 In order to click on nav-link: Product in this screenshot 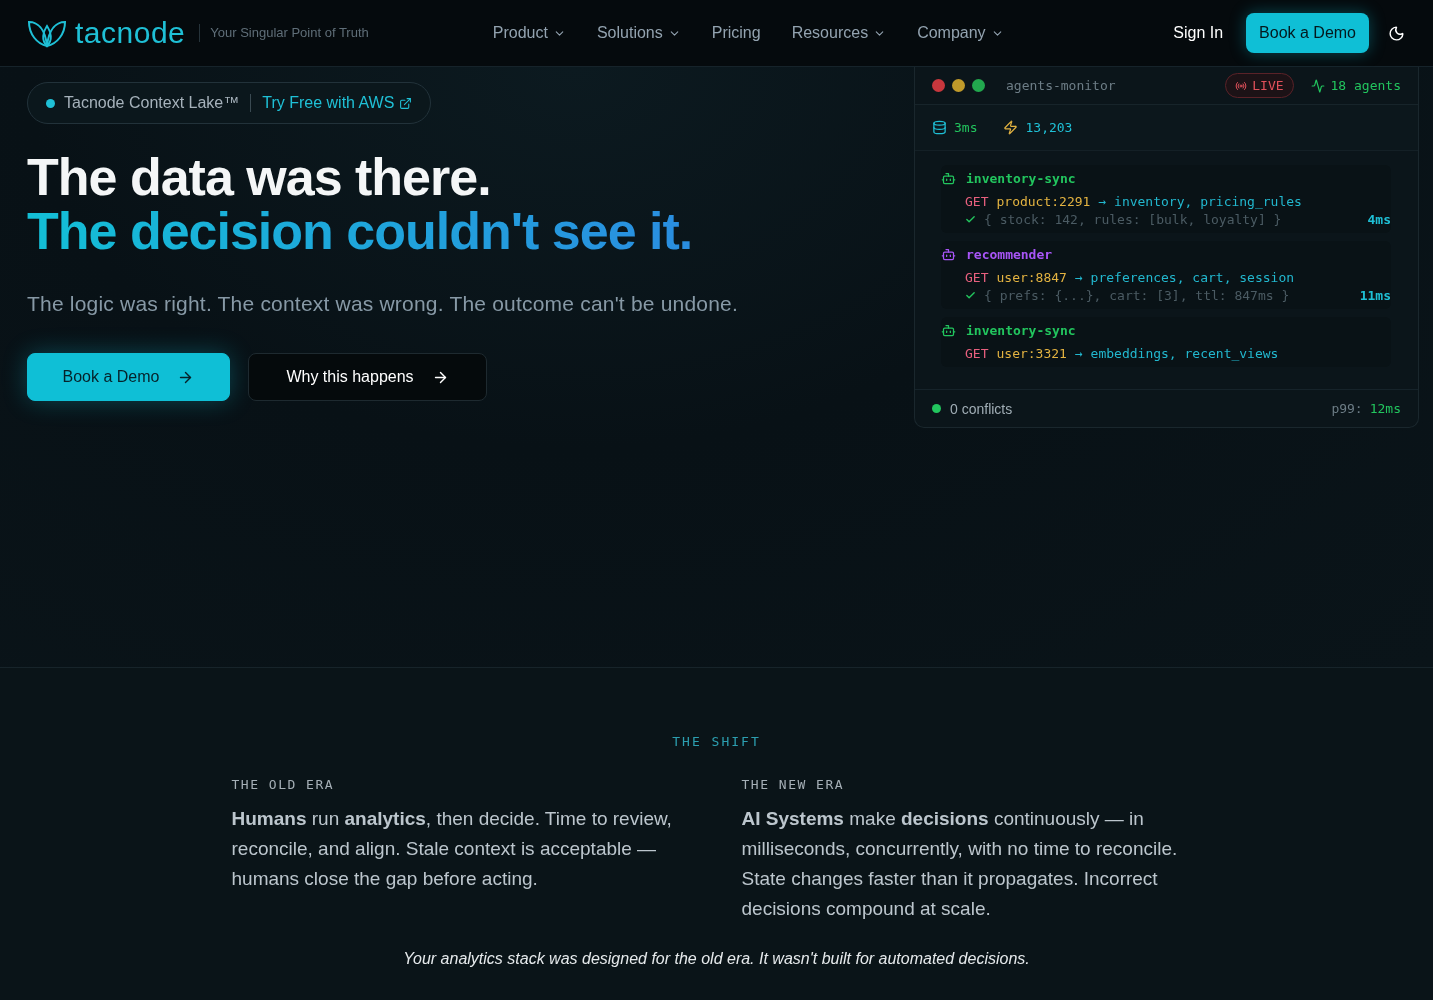, I will do `click(529, 33)`.